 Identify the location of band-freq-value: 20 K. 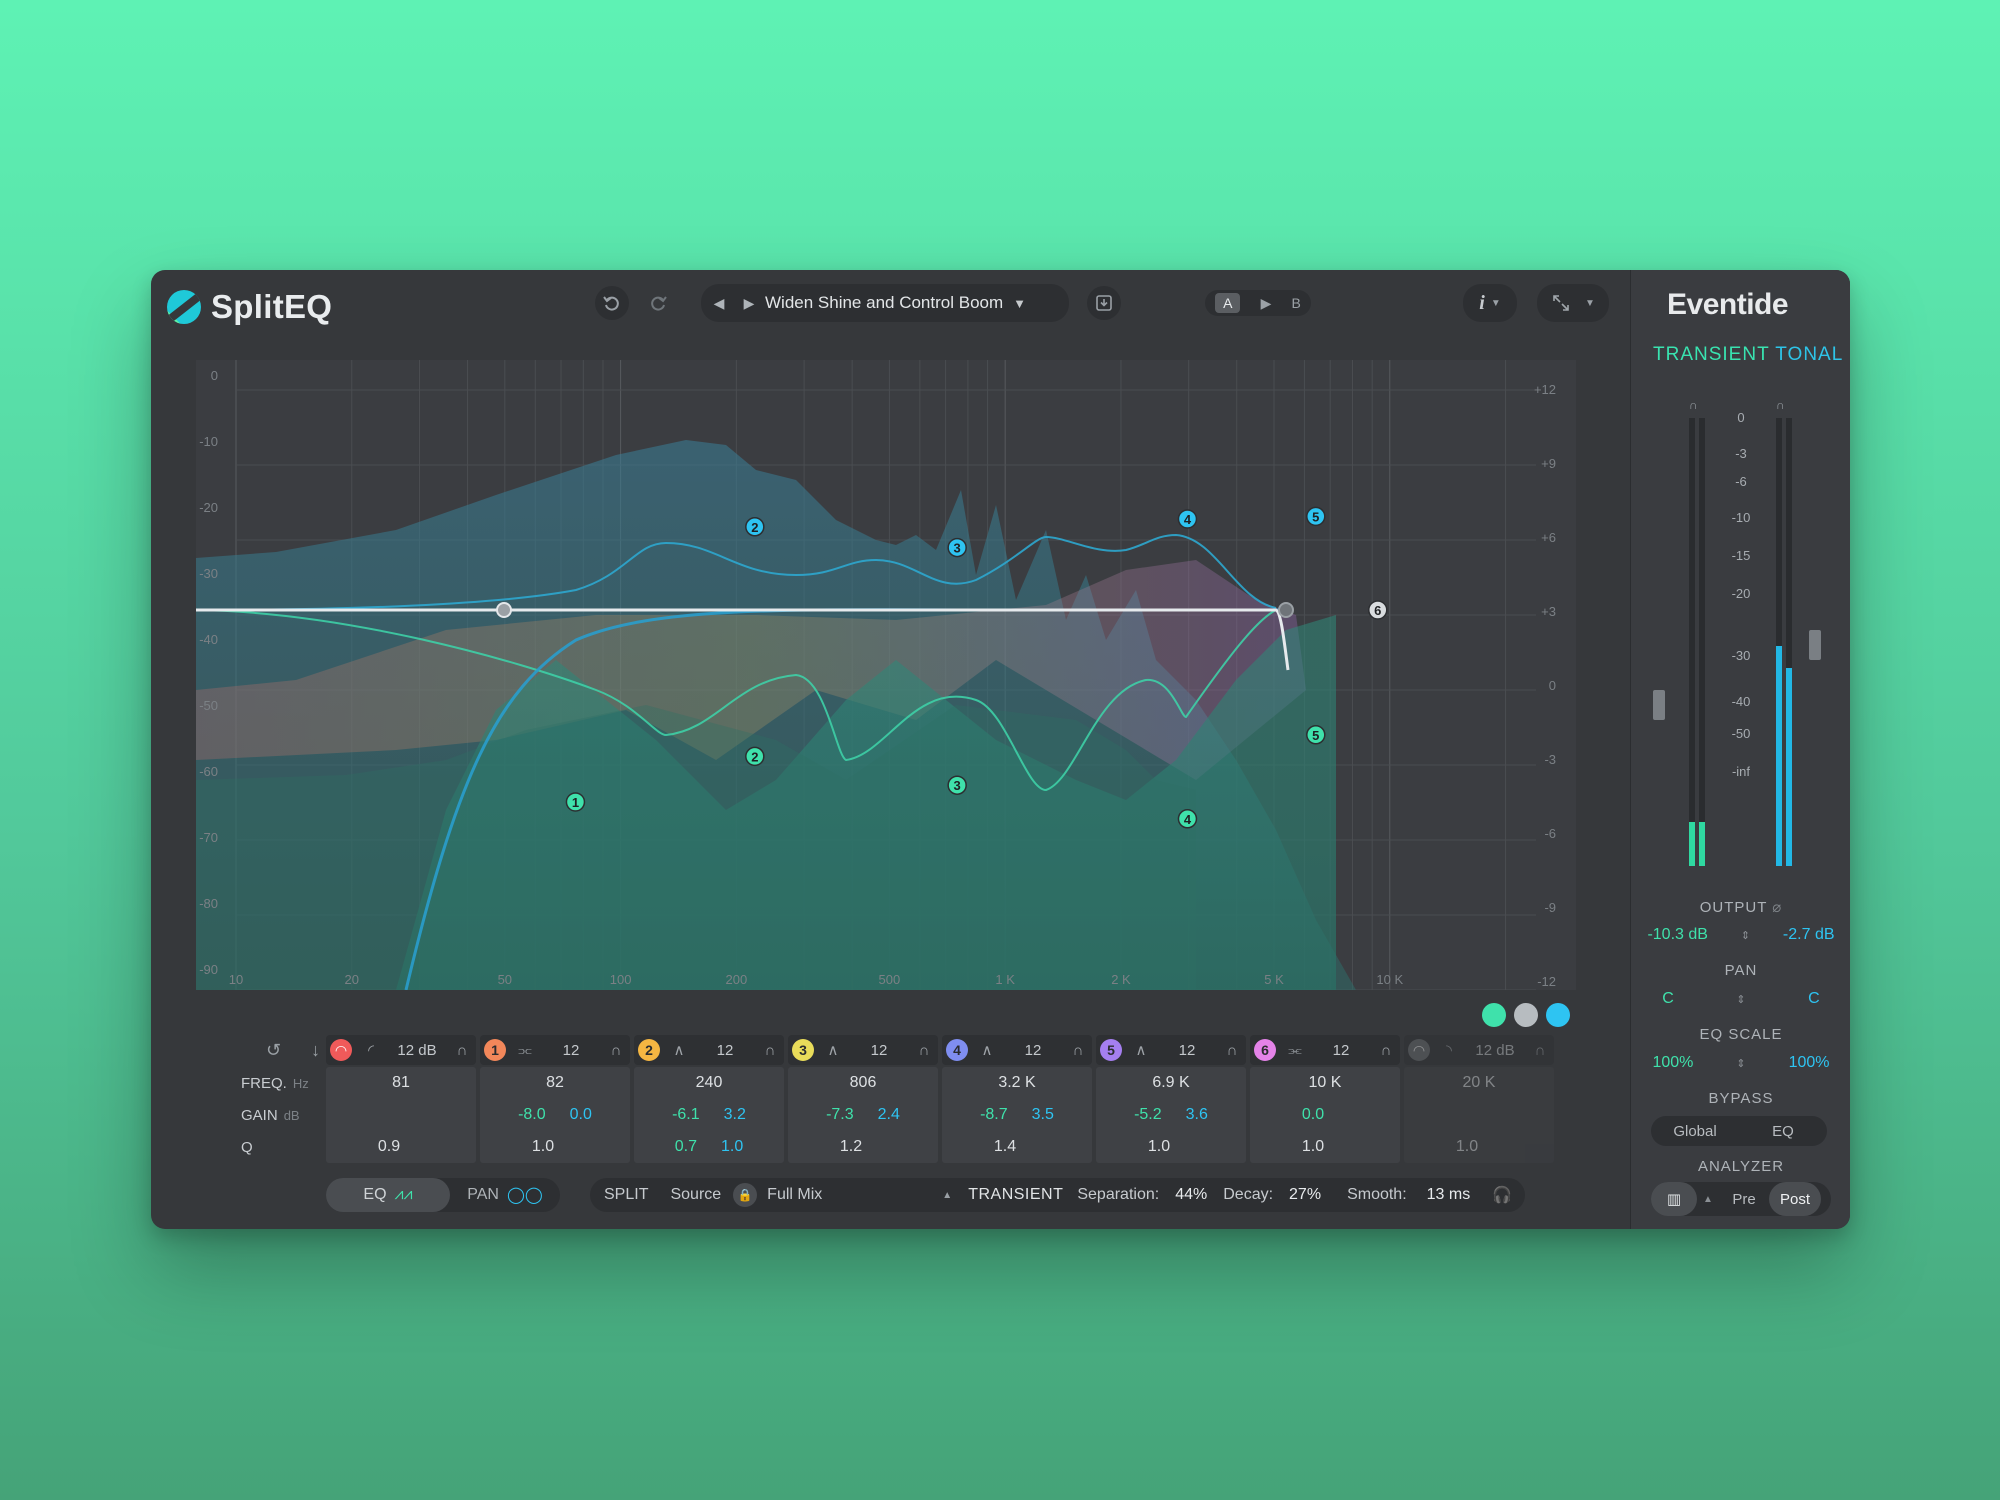
(1479, 1083).